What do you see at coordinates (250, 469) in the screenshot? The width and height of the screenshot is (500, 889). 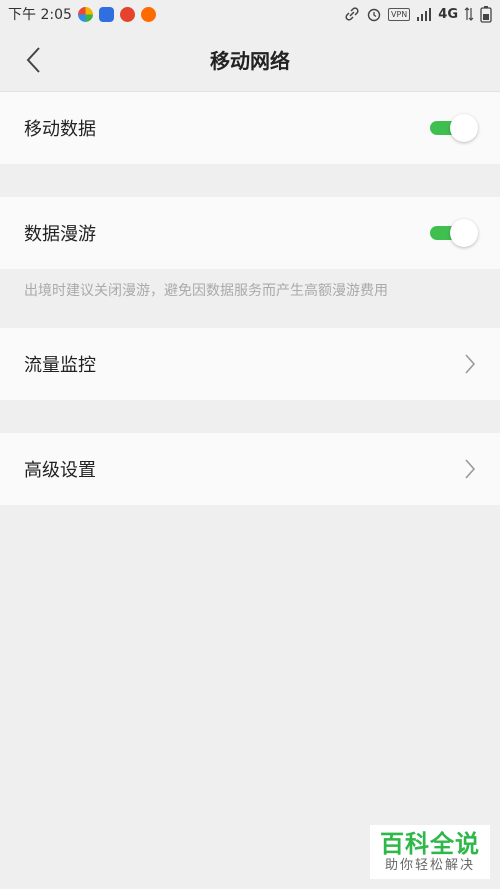 I see `advanced-settings-row: 高级设置` at bounding box center [250, 469].